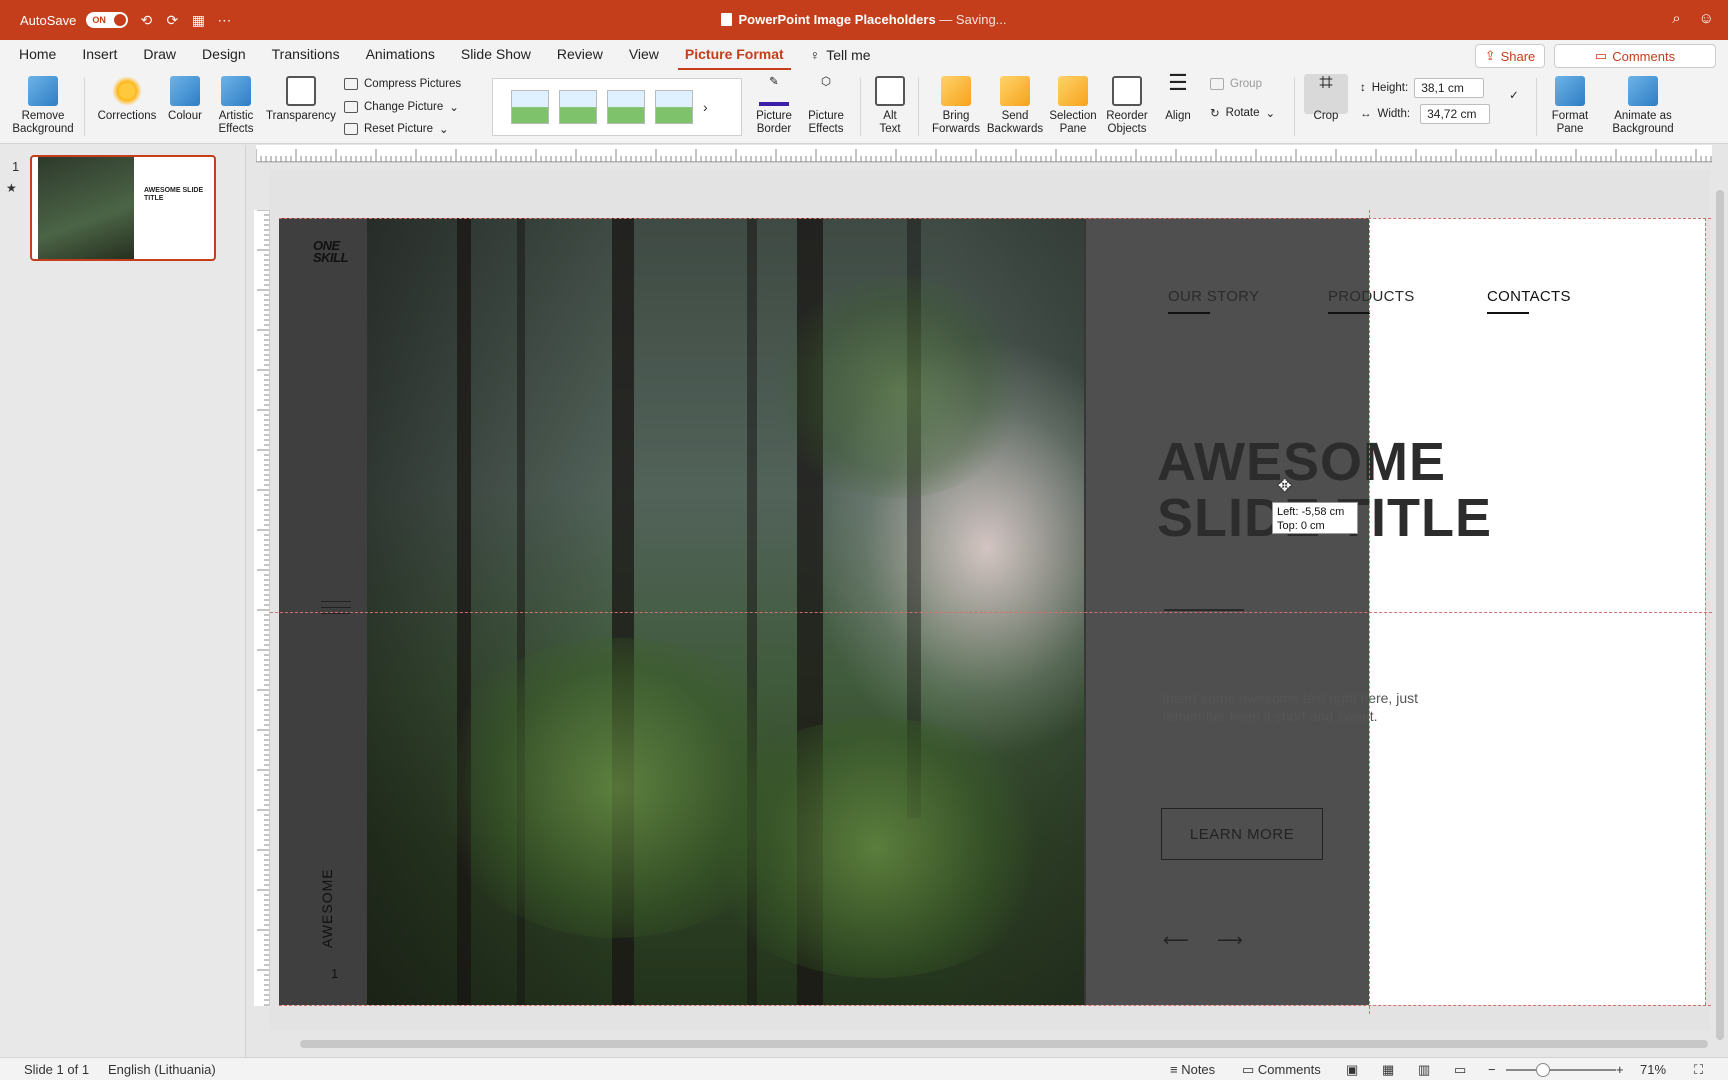 The width and height of the screenshot is (1728, 1080). Describe the element at coordinates (1653, 1069) in the screenshot. I see `zoom-level: 71%` at that location.